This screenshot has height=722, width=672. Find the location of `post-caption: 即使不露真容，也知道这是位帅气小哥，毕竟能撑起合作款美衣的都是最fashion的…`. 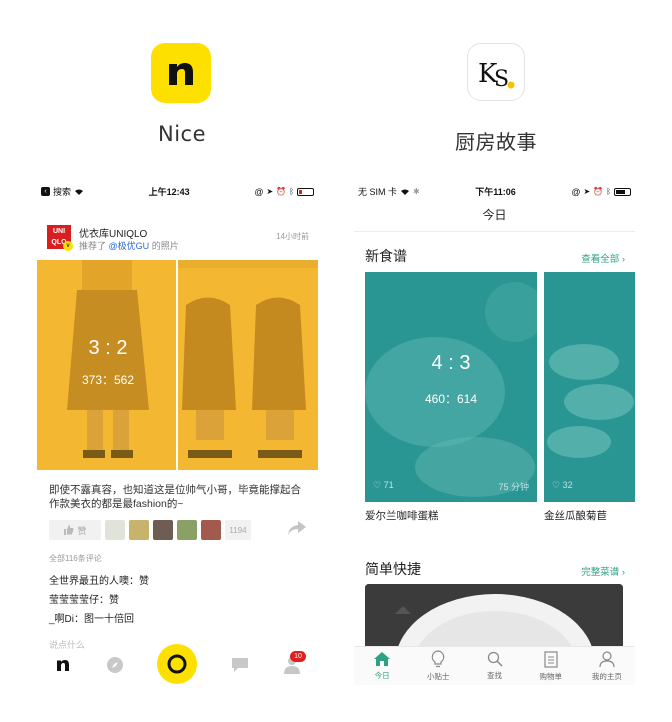

post-caption: 即使不露真容，也知道这是位帅气小哥，毕竟能撑起合作款美衣的都是最fashion的… is located at coordinates (175, 497).